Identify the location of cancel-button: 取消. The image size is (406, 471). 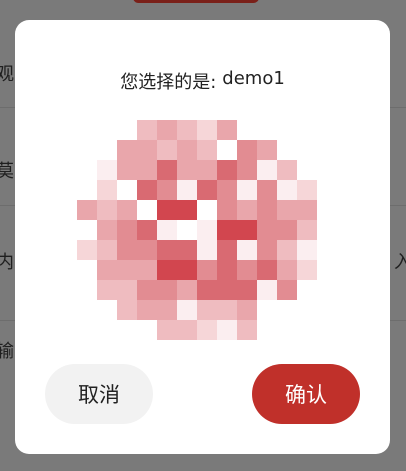
(99, 394).